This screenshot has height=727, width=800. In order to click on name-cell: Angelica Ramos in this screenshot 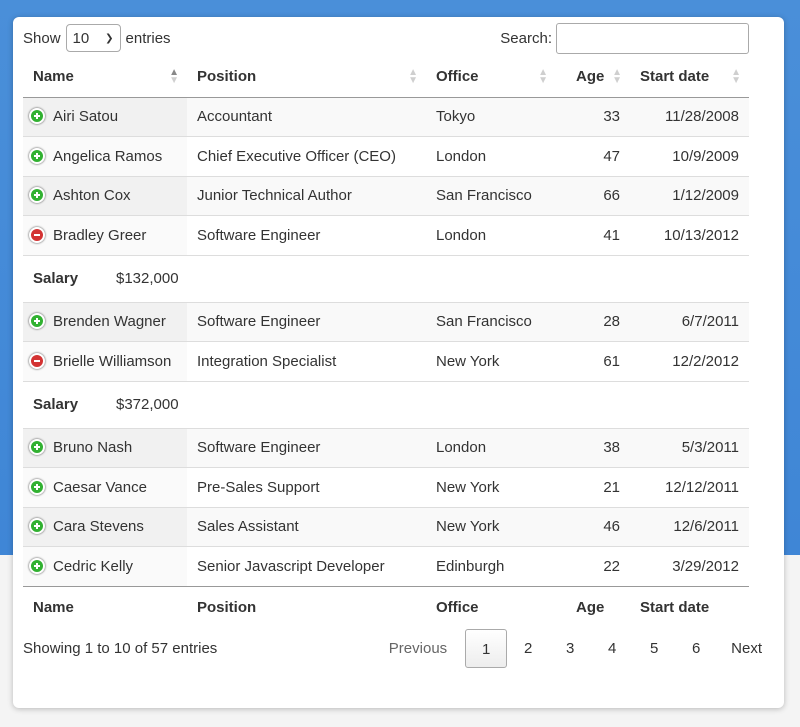, I will do `click(105, 156)`.